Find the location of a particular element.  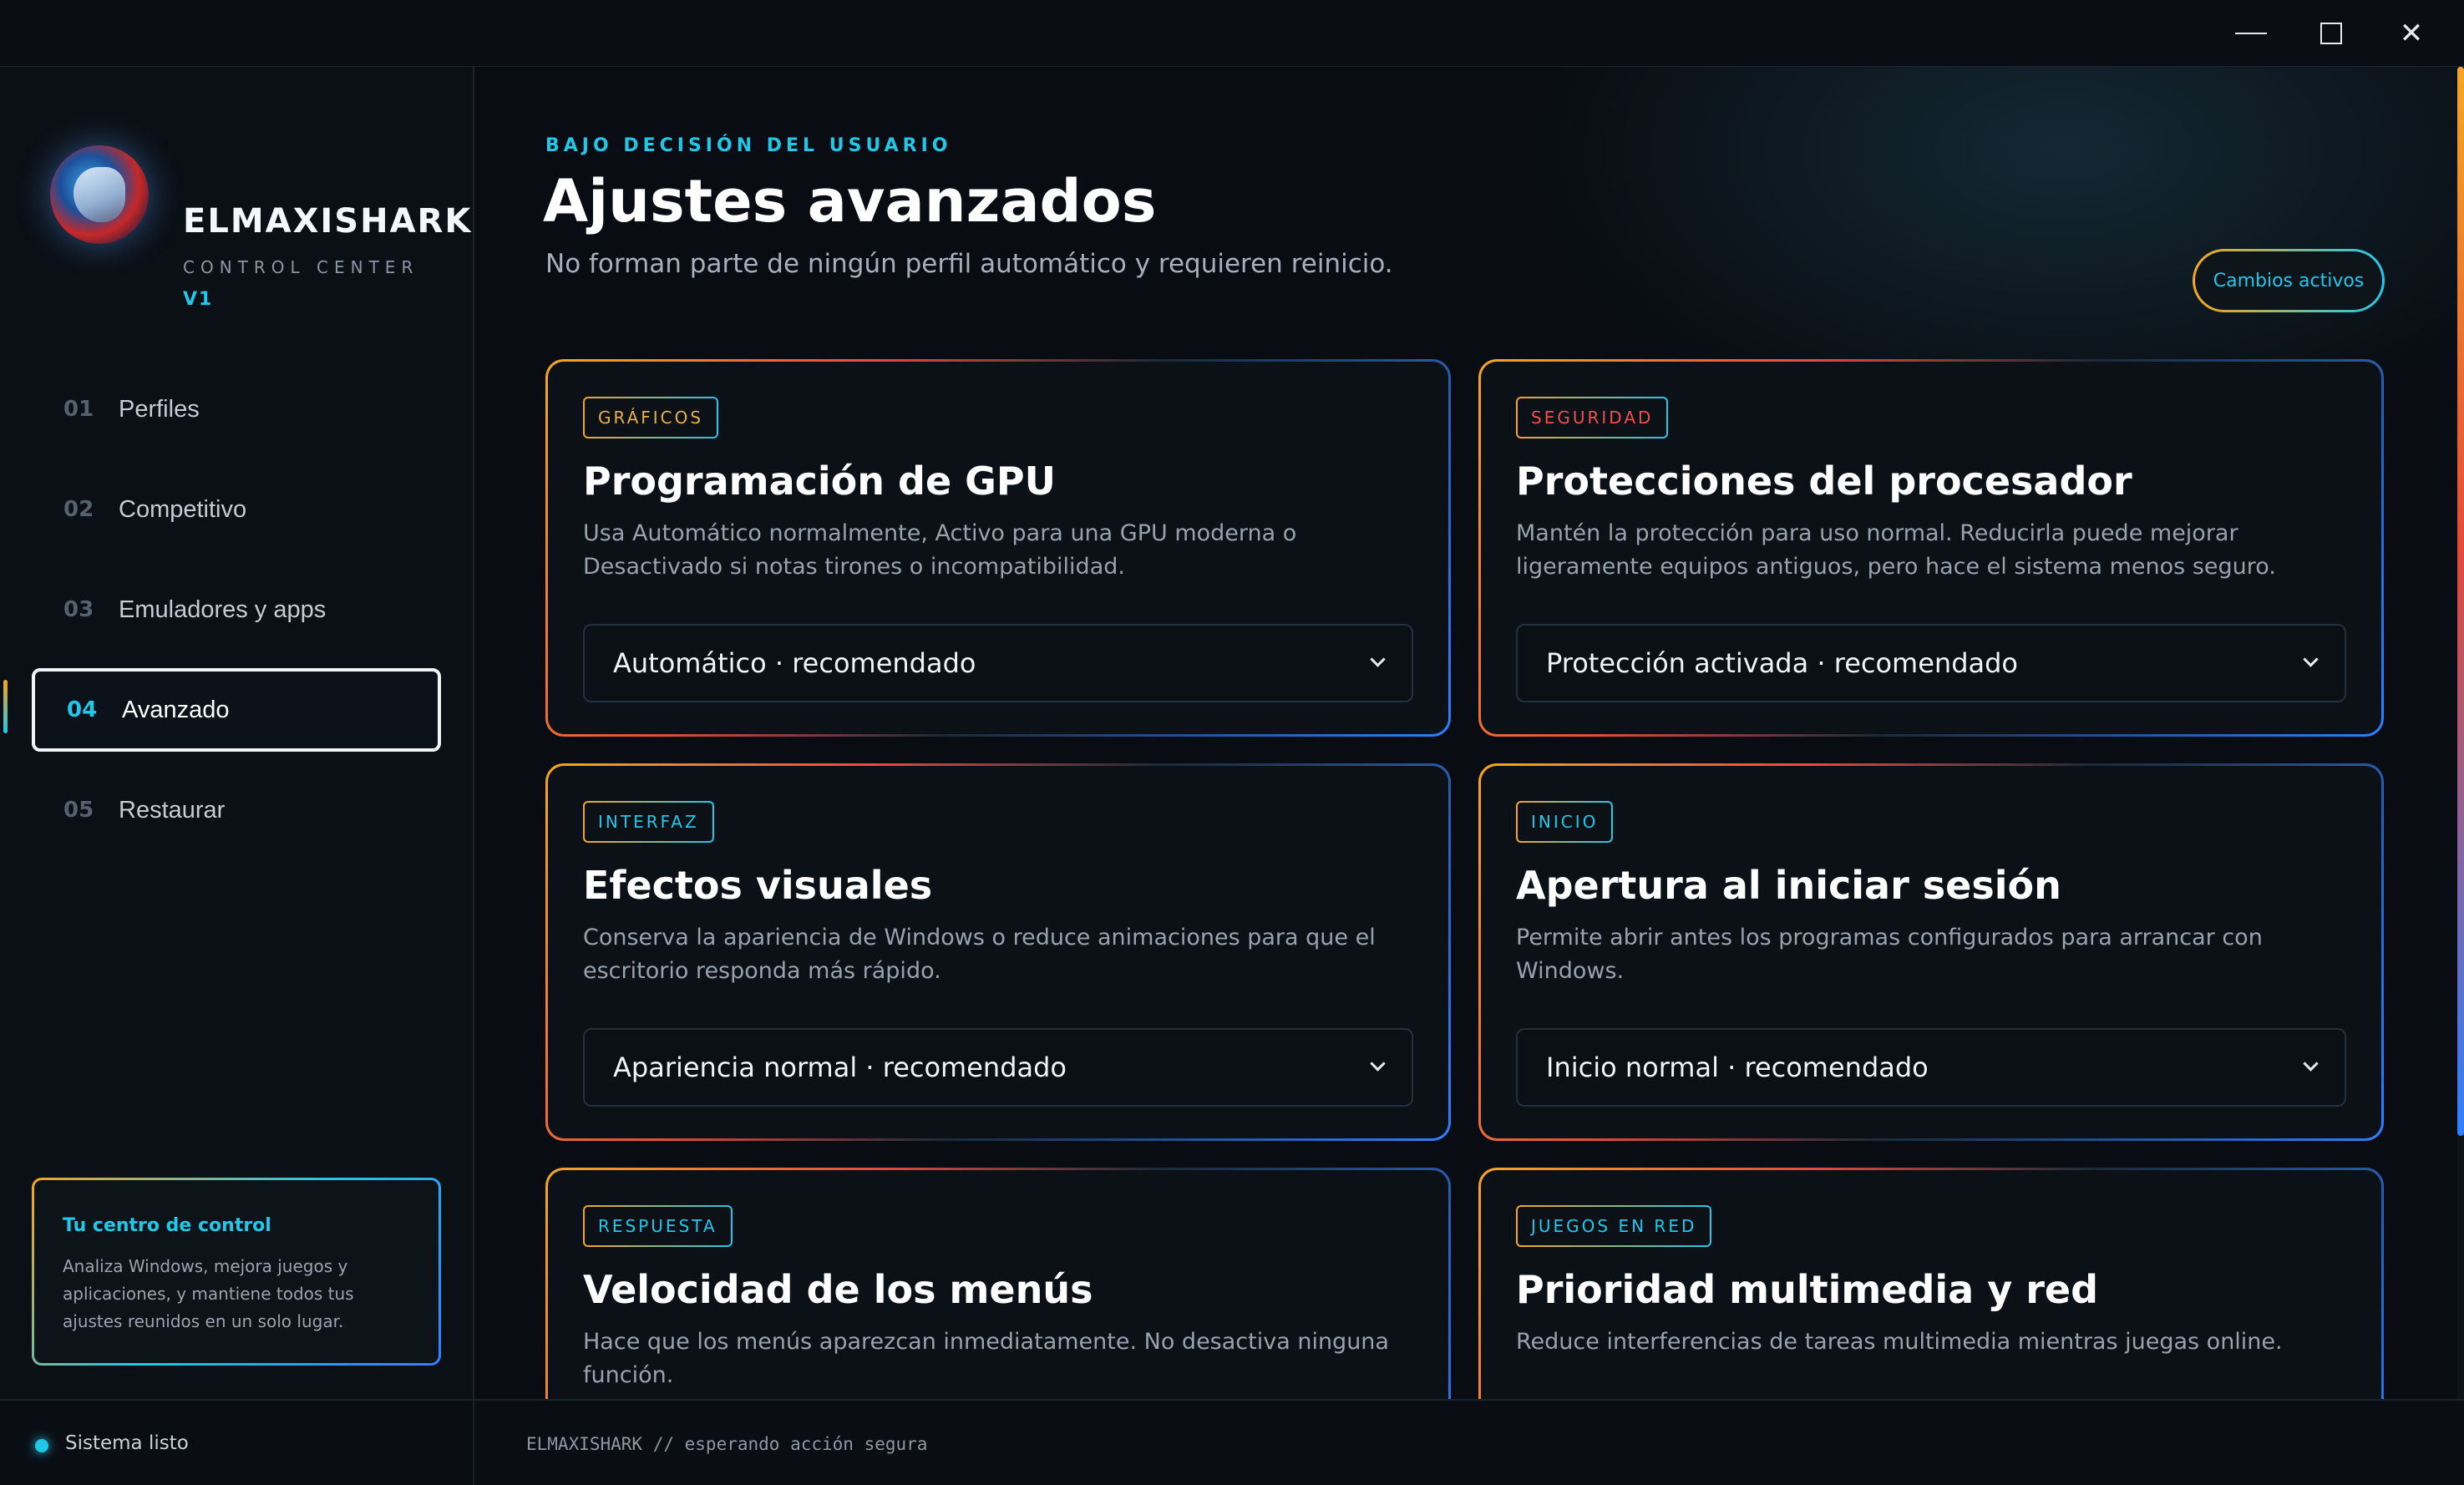

shark-logo-icon is located at coordinates (100, 195).